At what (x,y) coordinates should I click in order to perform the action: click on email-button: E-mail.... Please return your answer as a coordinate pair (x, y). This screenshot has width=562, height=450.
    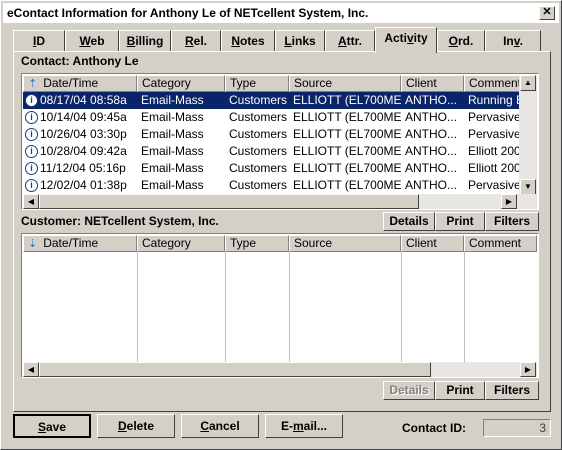
    Looking at the image, I should click on (304, 426).